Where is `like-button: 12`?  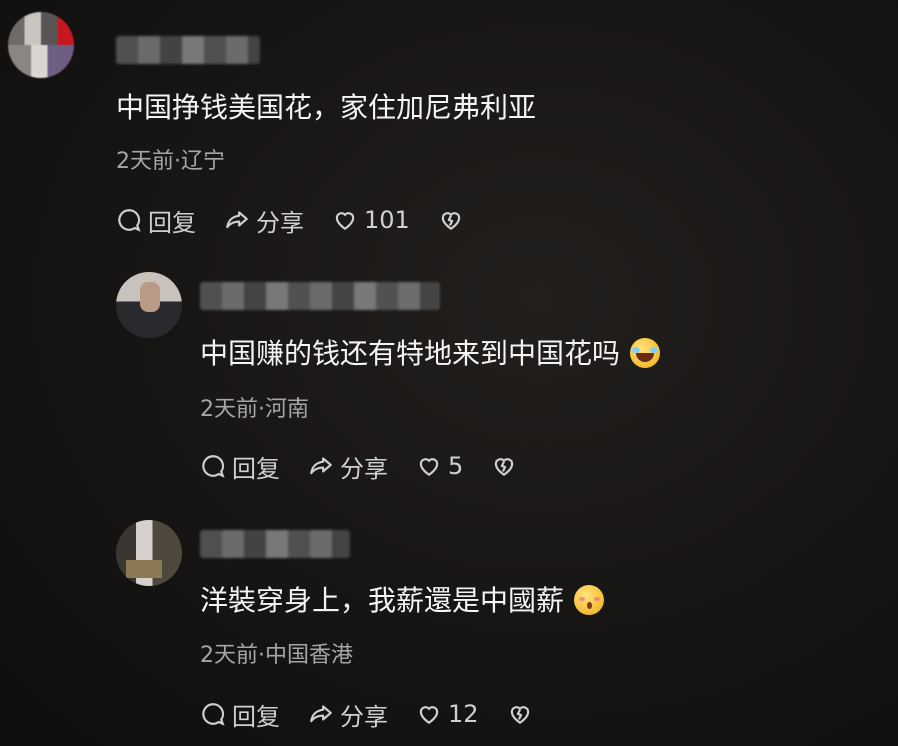 like-button: 12 is located at coordinates (447, 714).